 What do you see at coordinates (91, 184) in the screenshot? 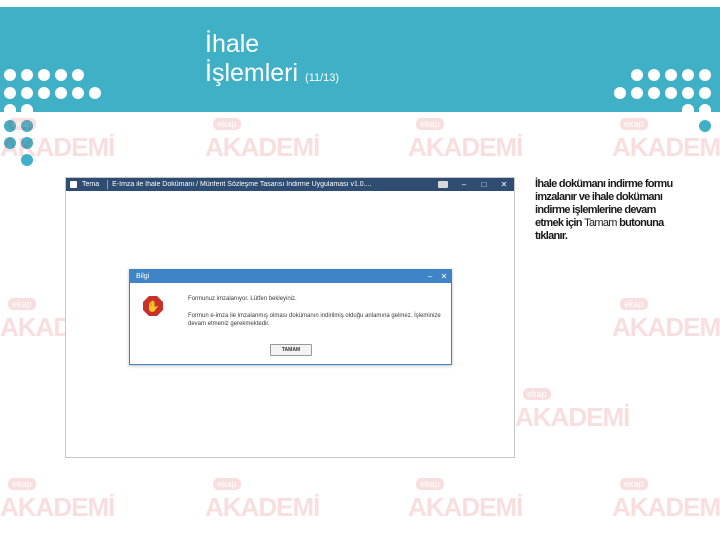
I see `app-brand: Tema` at bounding box center [91, 184].